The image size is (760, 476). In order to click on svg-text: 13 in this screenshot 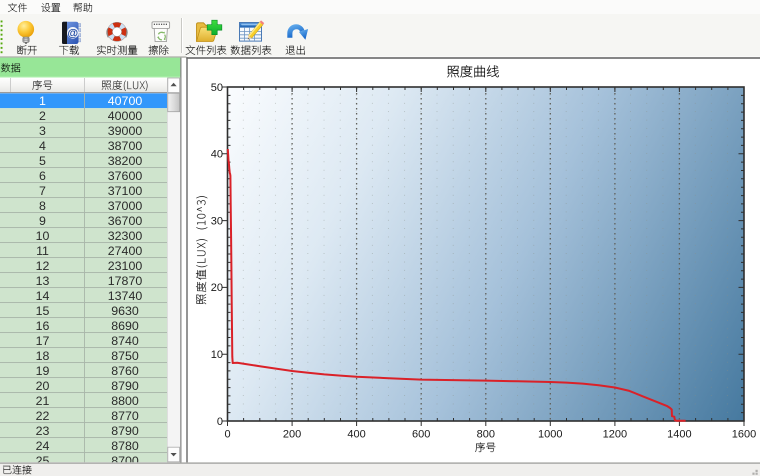, I will do `click(43, 281)`.